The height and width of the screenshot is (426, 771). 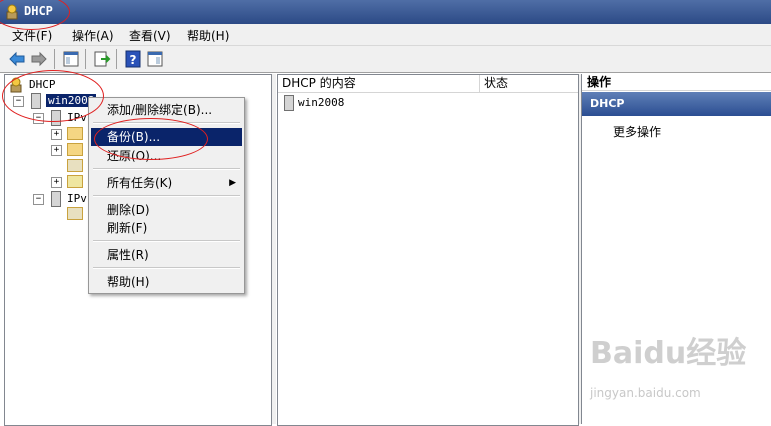 What do you see at coordinates (17, 59) in the screenshot?
I see `back-arrow-icon` at bounding box center [17, 59].